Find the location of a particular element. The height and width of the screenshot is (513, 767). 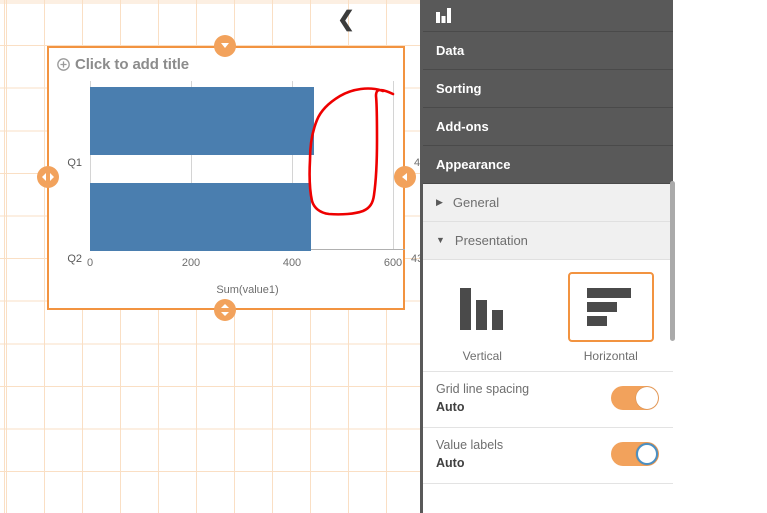

orientation-vertical-label: Vertical is located at coordinates (482, 356).